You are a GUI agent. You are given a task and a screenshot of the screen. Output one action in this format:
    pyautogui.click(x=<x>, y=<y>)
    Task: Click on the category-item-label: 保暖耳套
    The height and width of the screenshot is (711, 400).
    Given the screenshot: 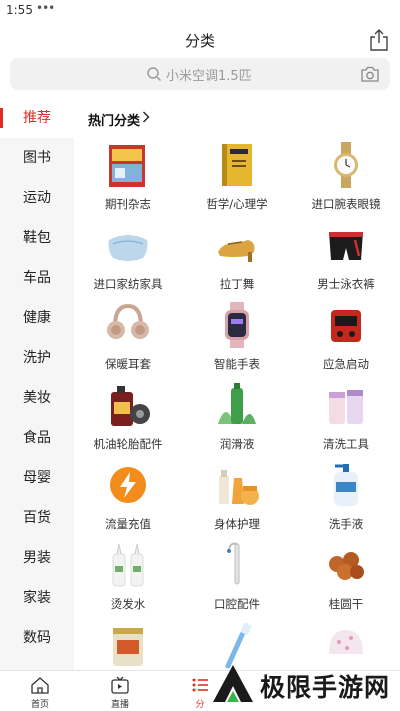 What is the action you would take?
    pyautogui.click(x=128, y=364)
    